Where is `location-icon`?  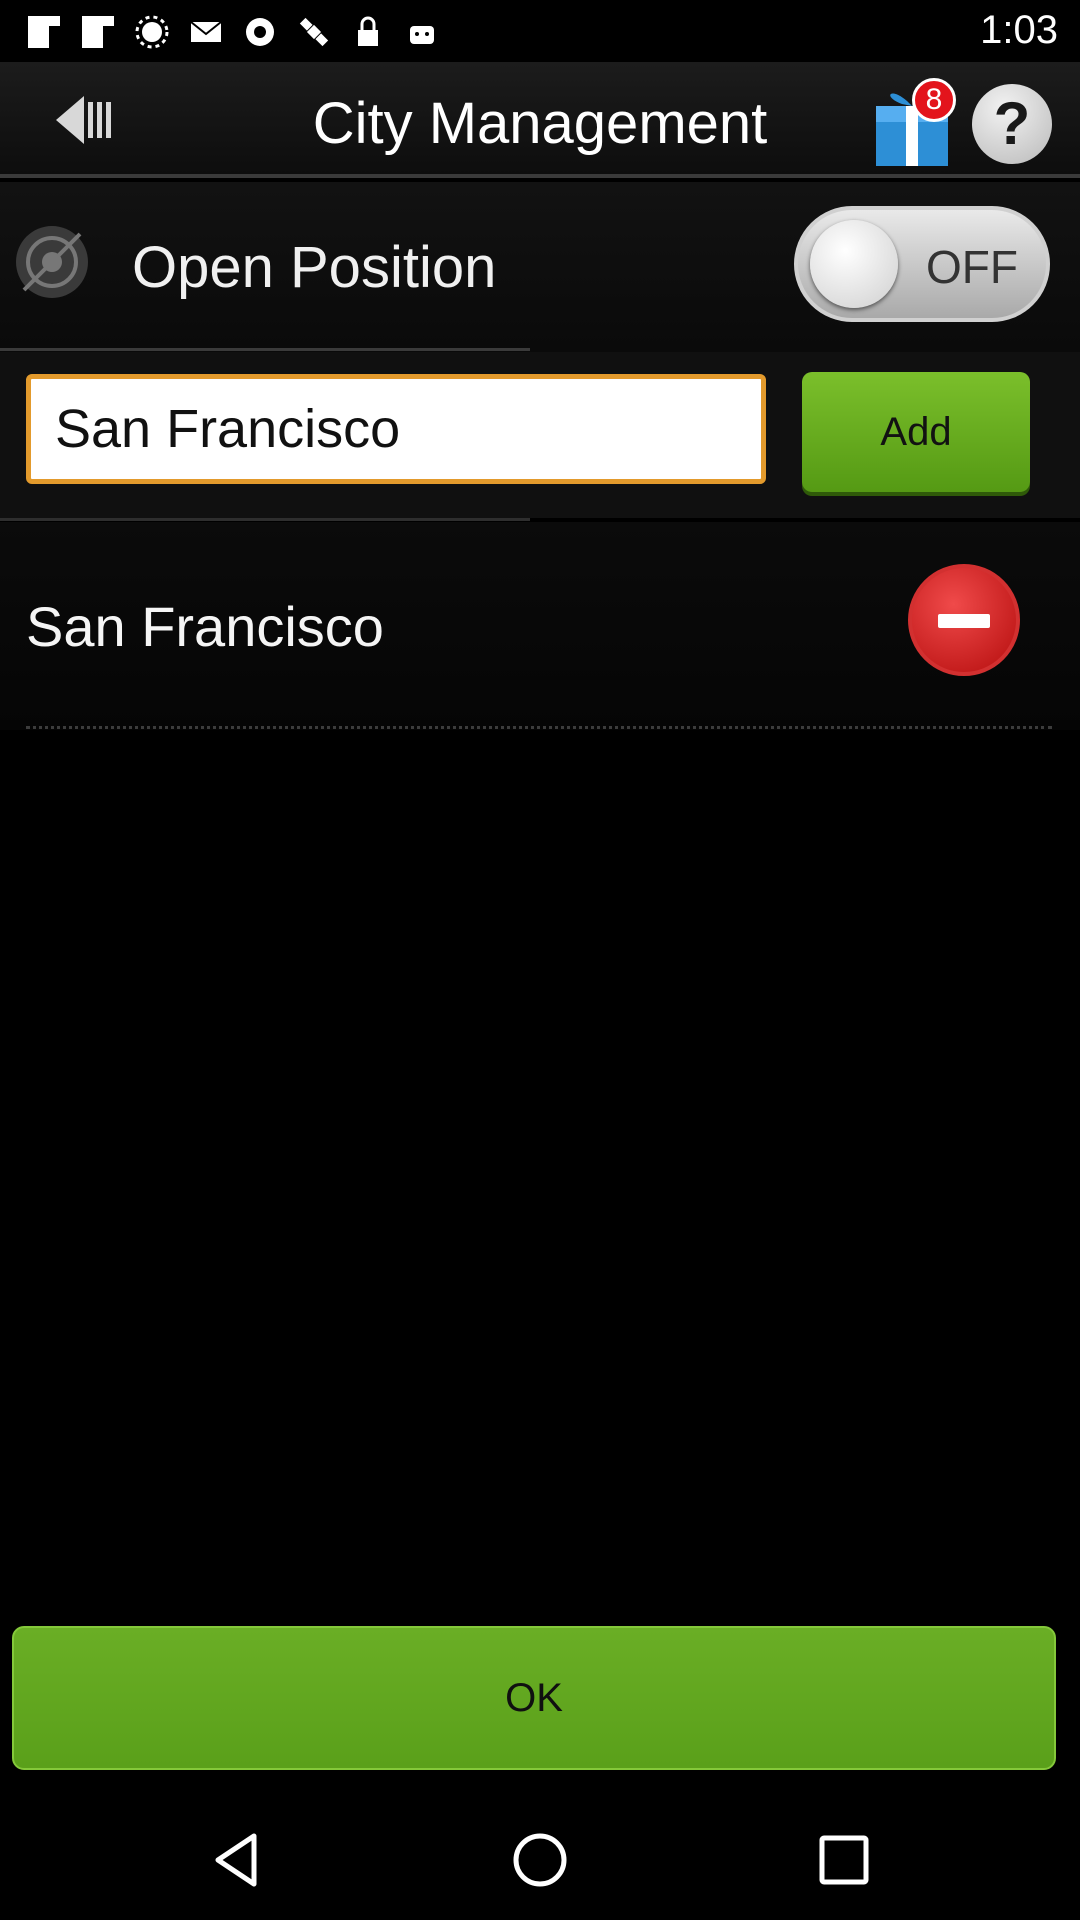
location-icon is located at coordinates (52, 262).